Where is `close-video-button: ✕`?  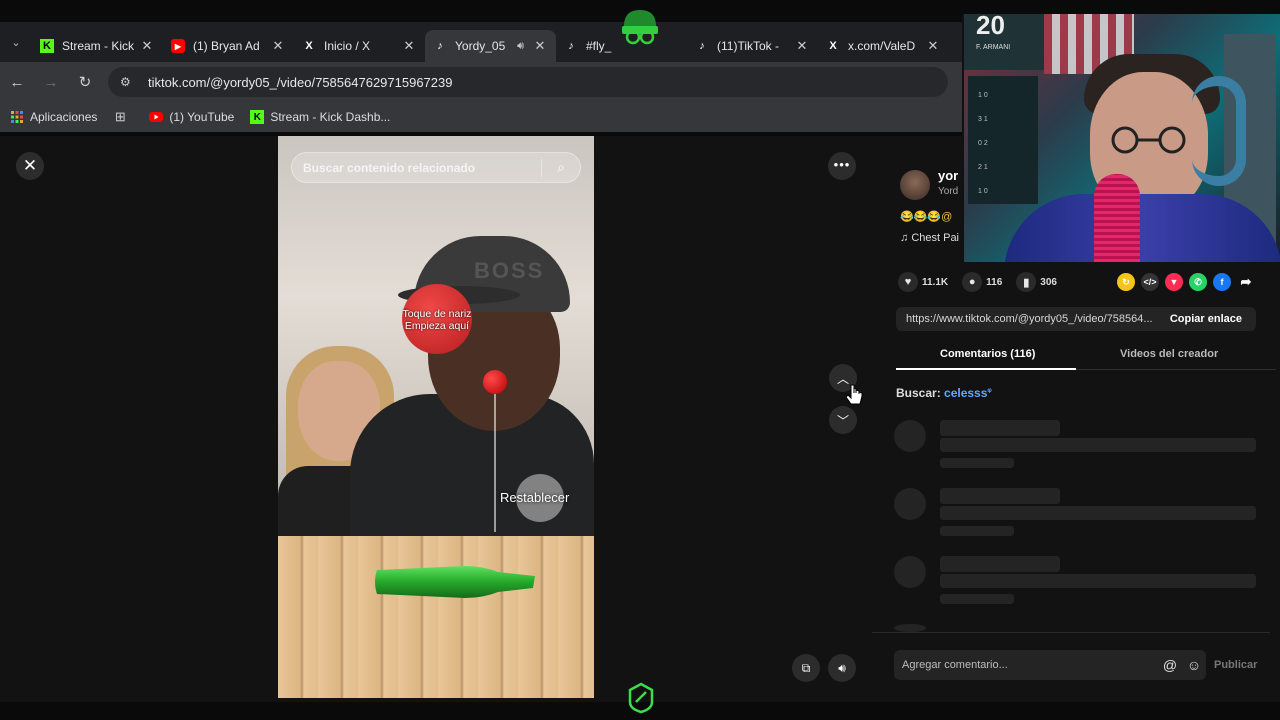
close-video-button: ✕ is located at coordinates (30, 166).